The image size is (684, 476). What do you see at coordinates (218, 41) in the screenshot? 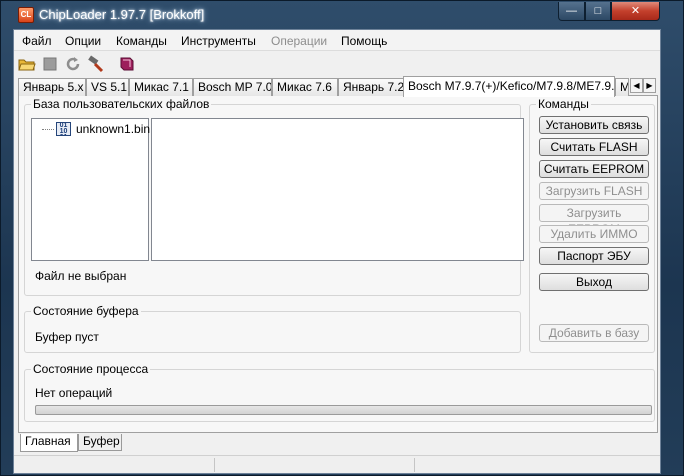
I see `menu-tools: Инструменты` at bounding box center [218, 41].